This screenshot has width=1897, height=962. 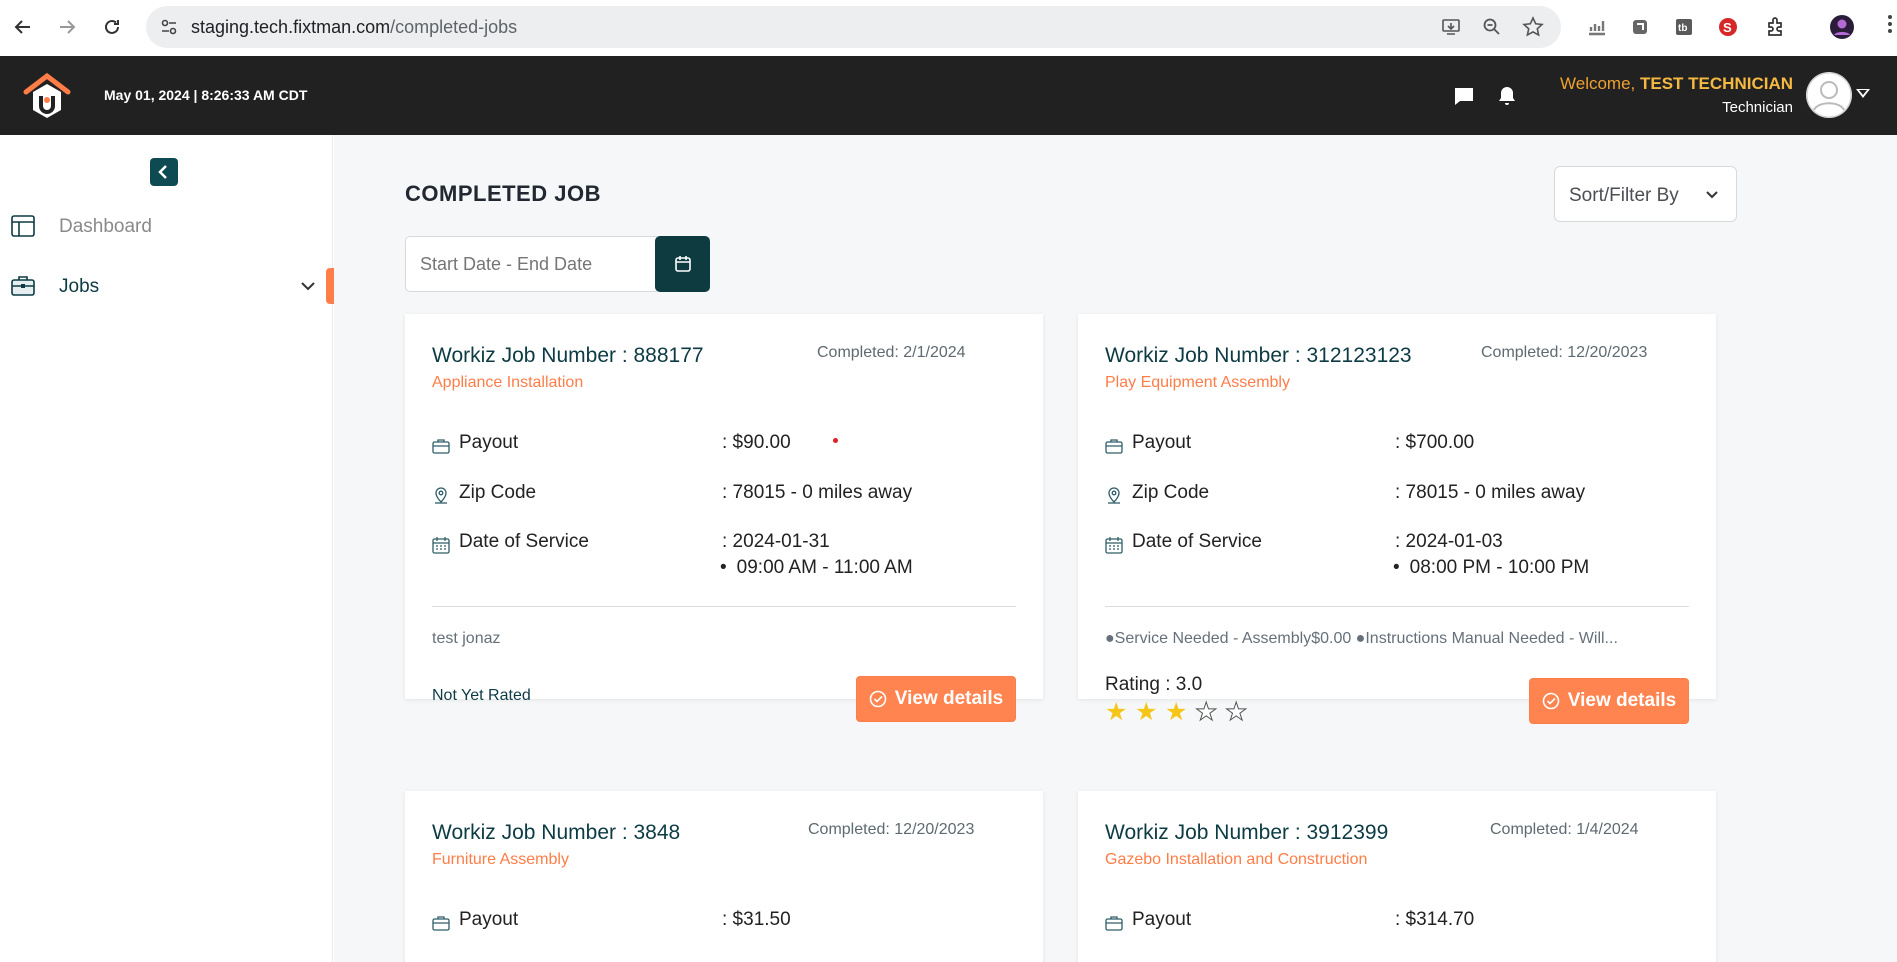 I want to click on zip-label: Zip Code, so click(x=498, y=492).